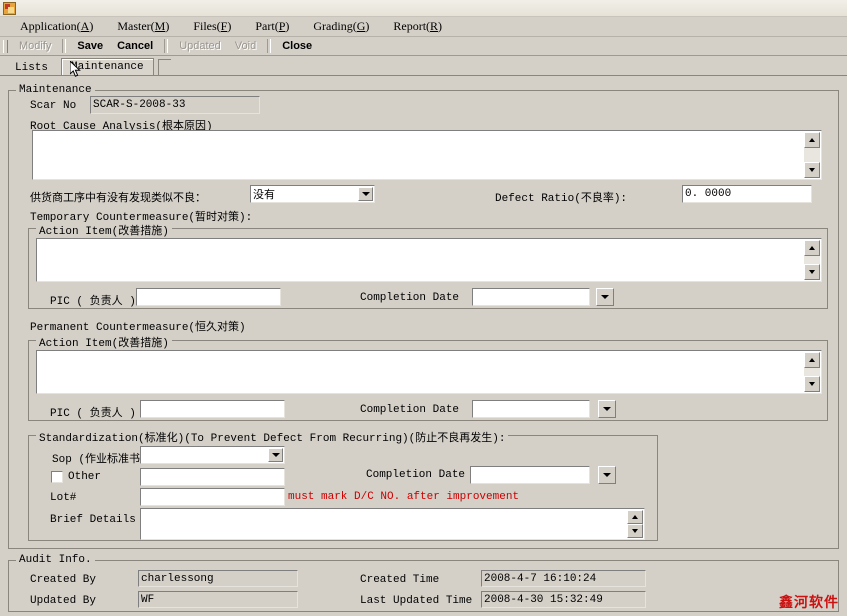  Describe the element at coordinates (392, 524) in the screenshot. I see `brief-details-textarea` at that location.